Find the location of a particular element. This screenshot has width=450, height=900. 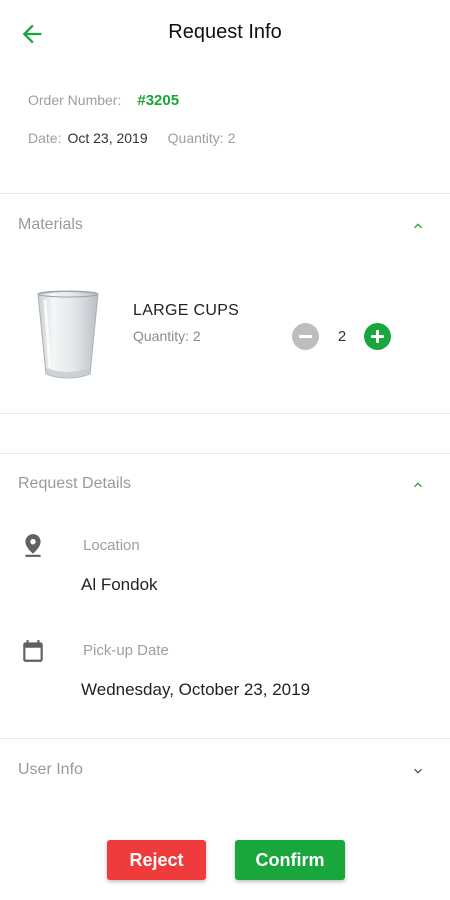

app-bar: Request Info is located at coordinates (225, 33).